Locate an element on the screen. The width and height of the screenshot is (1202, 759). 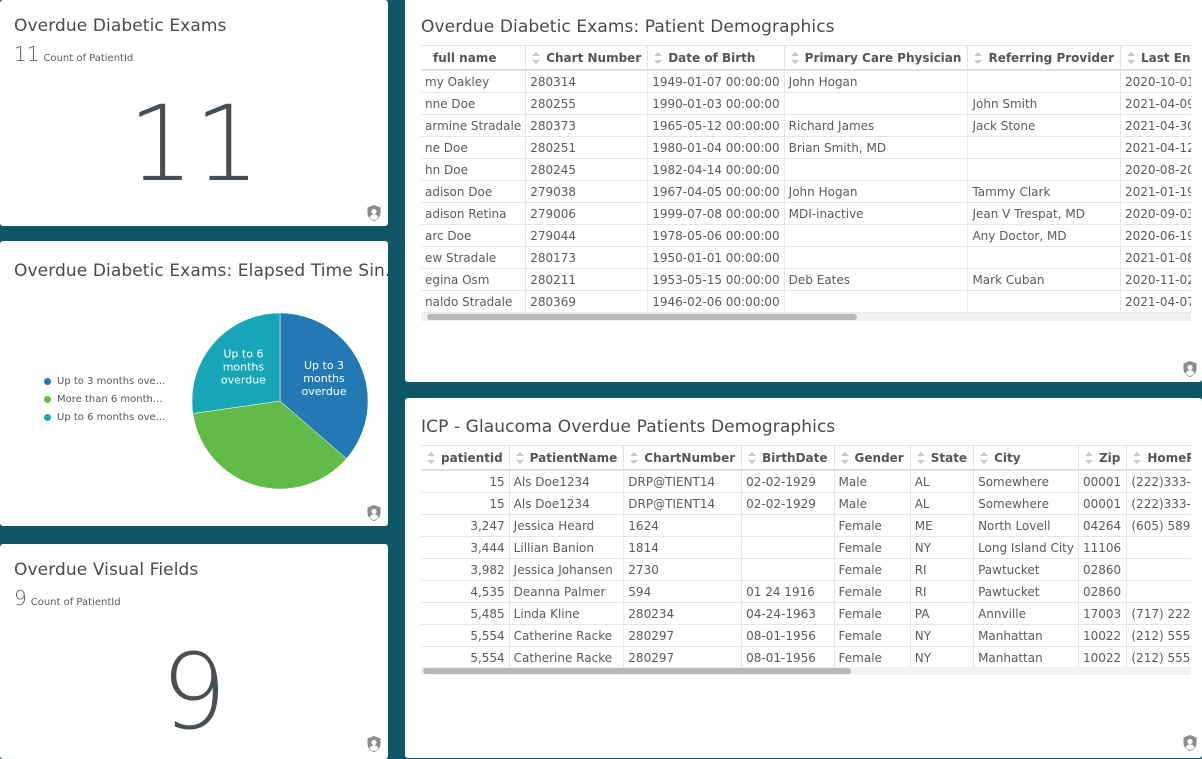
column-header: HomePh is located at coordinates (1158, 458).